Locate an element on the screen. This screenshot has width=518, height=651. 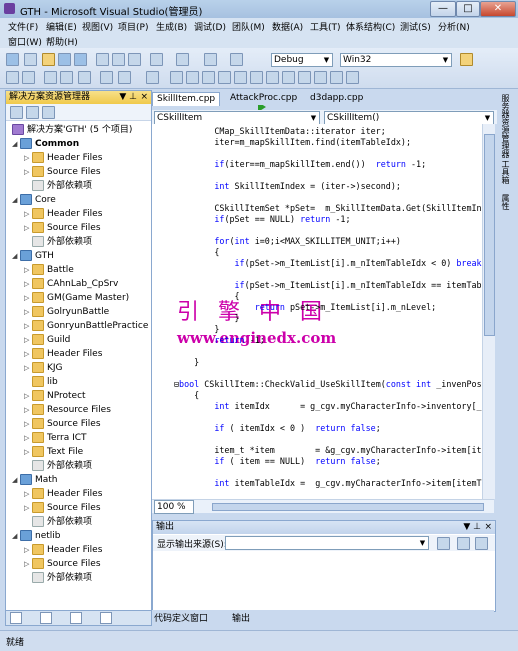
word-wrap-icon is located at coordinates (463, 543).